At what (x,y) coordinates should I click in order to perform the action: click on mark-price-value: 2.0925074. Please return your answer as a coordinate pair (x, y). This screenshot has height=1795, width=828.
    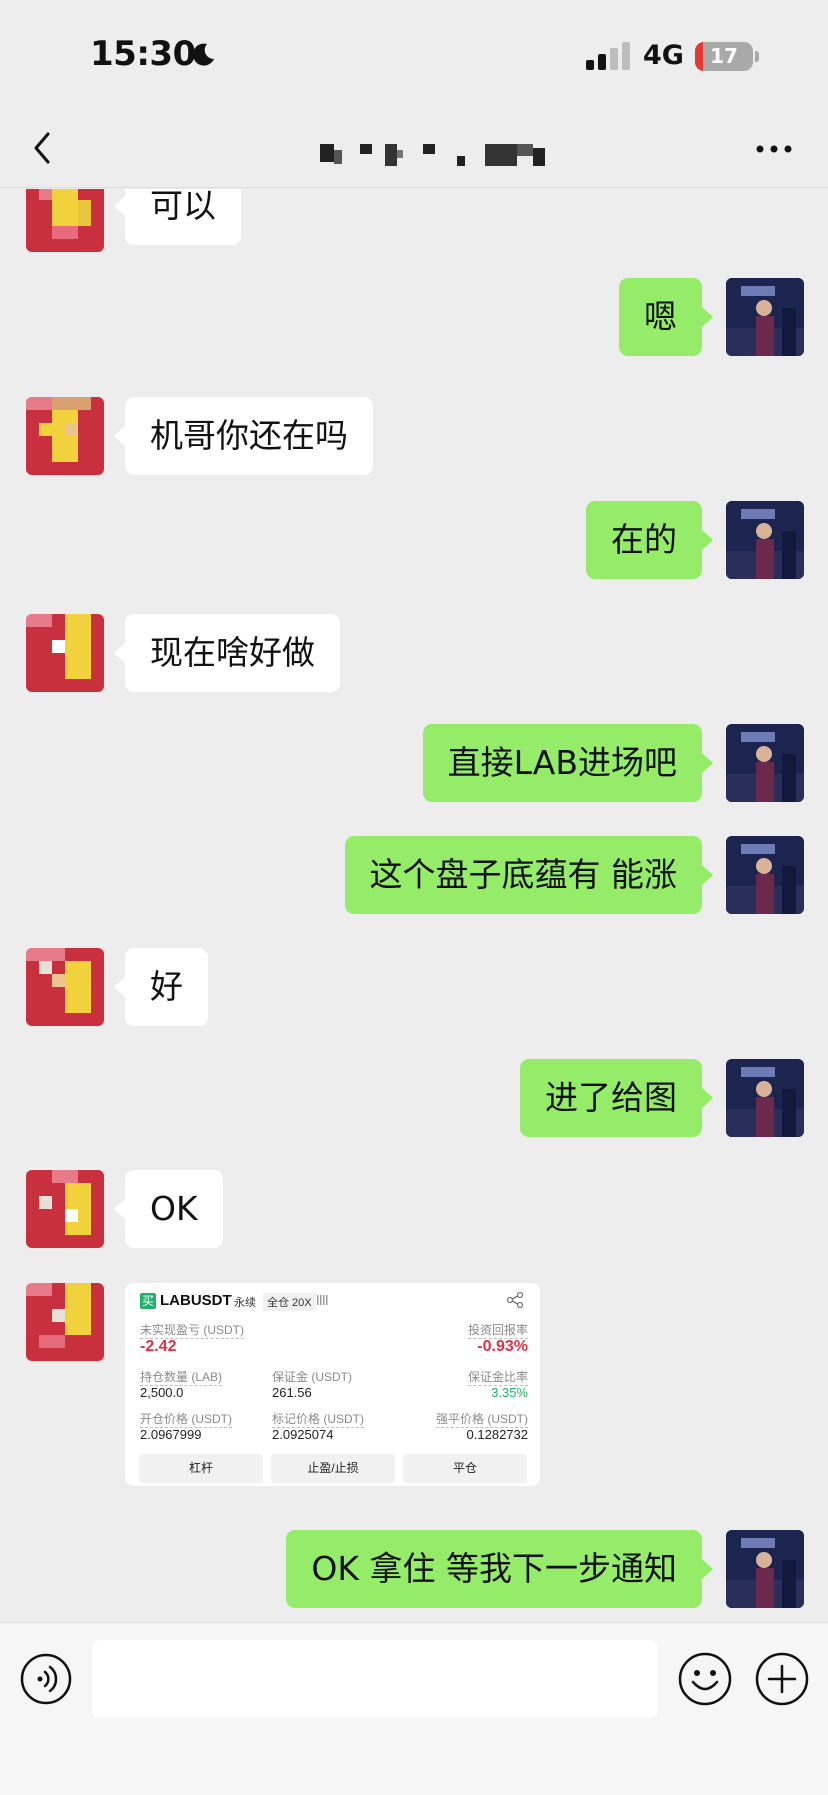
    Looking at the image, I should click on (303, 1434).